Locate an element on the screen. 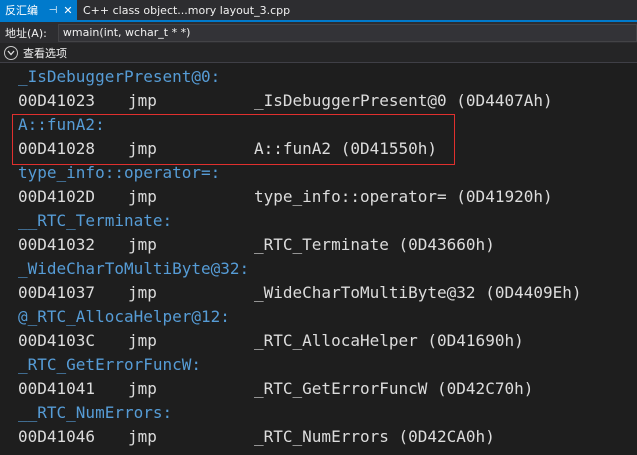  instr-address: 00D41037 is located at coordinates (57, 292).